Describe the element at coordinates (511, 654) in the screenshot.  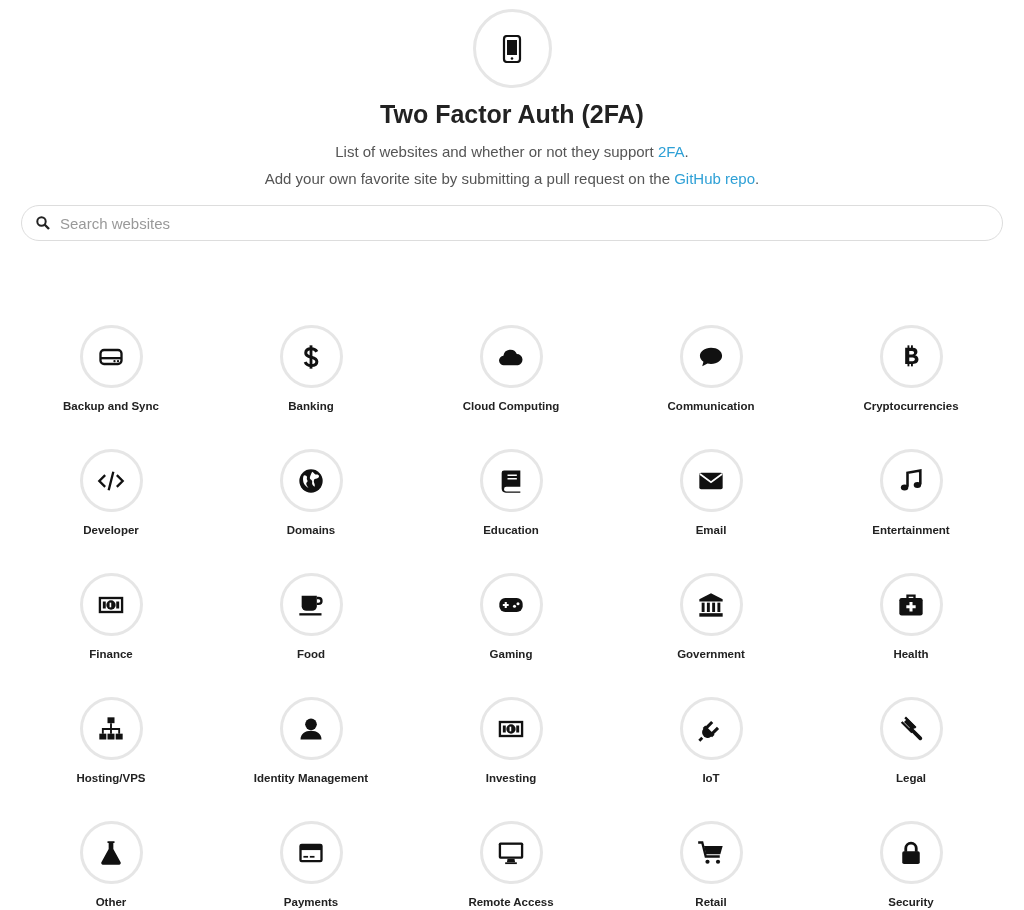
I see `category-label: Gaming` at that location.